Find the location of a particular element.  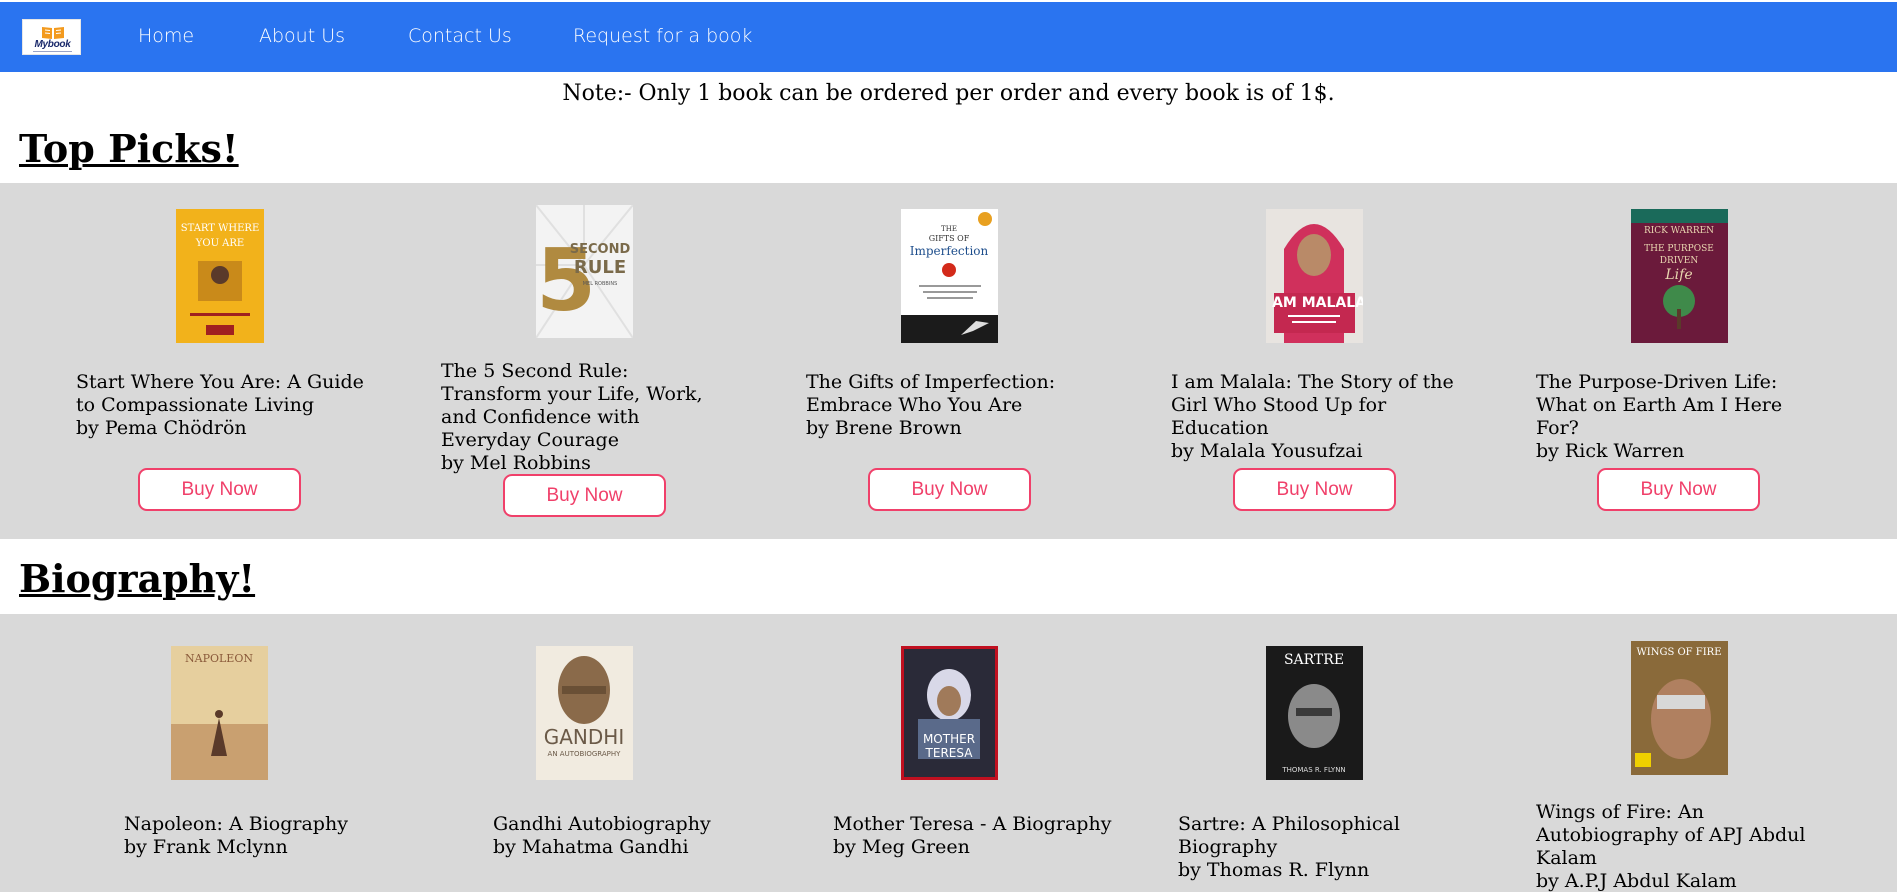

book-author: by Pema Chödrön is located at coordinates (161, 428).